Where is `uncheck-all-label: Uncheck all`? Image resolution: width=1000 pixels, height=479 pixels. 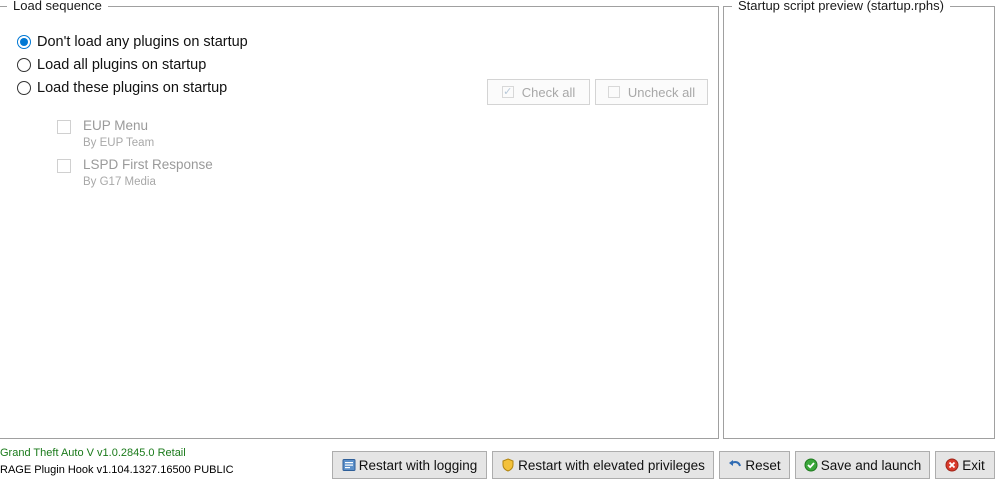
uncheck-all-label: Uncheck all is located at coordinates (661, 92).